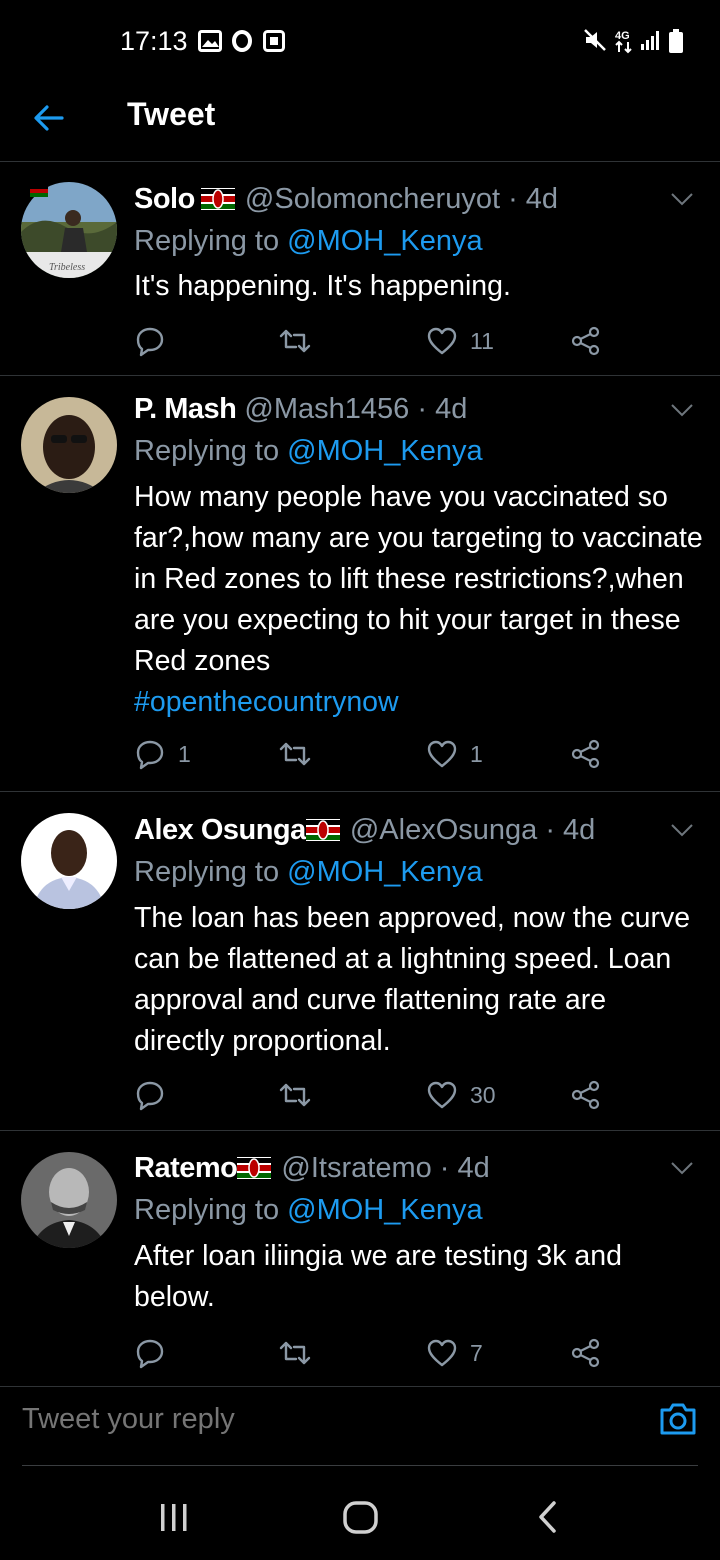  Describe the element at coordinates (220, 830) in the screenshot. I see `display-name: Alex Osunga` at that location.